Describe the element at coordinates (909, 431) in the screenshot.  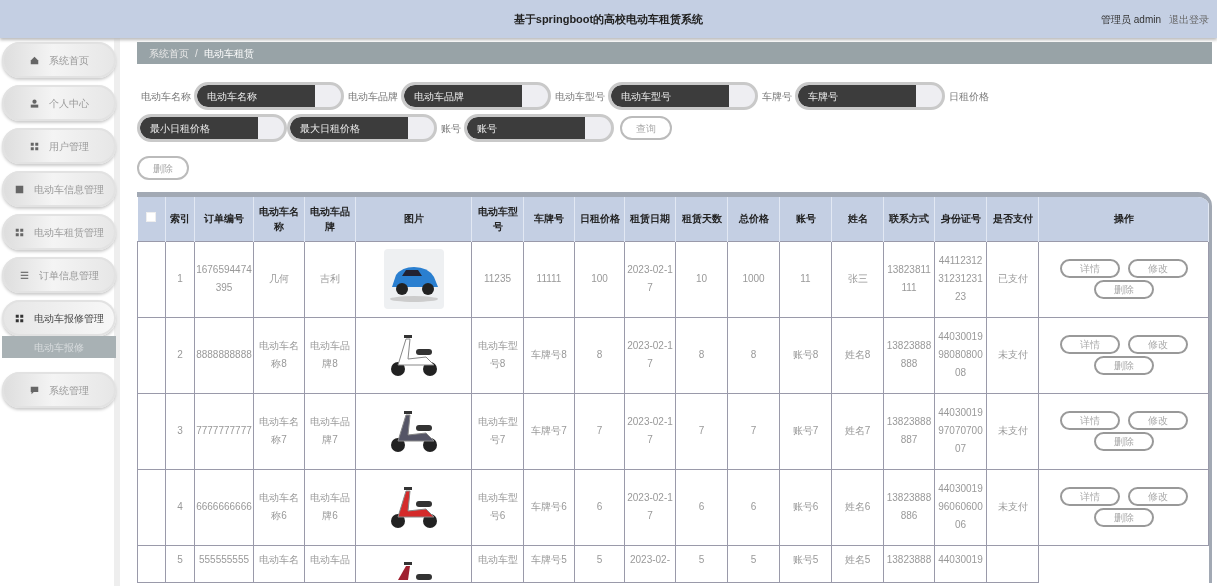
I see `table-cell: 13823888887` at that location.